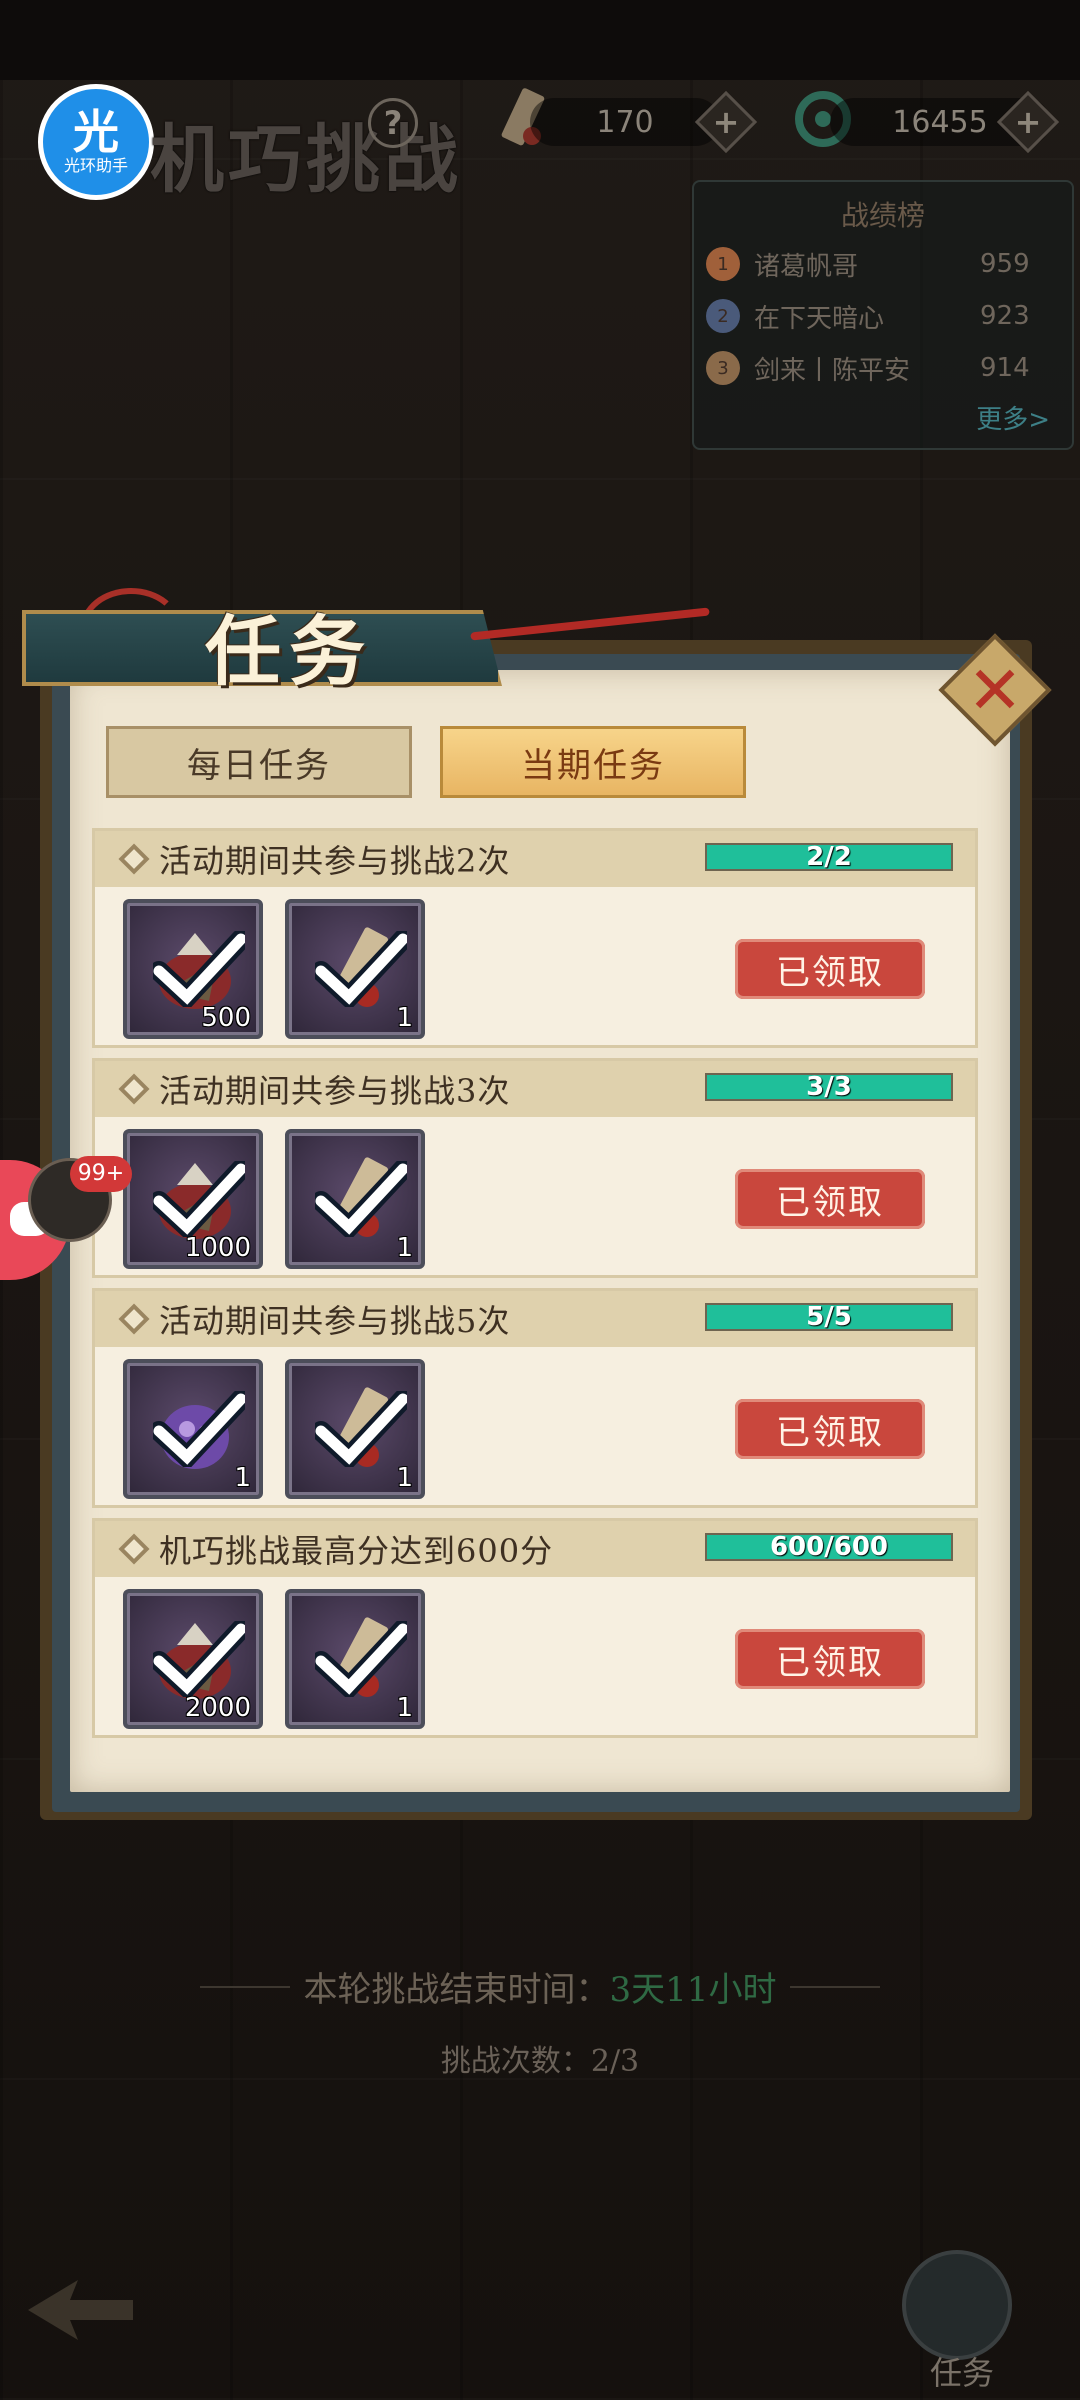 The image size is (1080, 2400). I want to click on rank-1-badge: 1, so click(723, 264).